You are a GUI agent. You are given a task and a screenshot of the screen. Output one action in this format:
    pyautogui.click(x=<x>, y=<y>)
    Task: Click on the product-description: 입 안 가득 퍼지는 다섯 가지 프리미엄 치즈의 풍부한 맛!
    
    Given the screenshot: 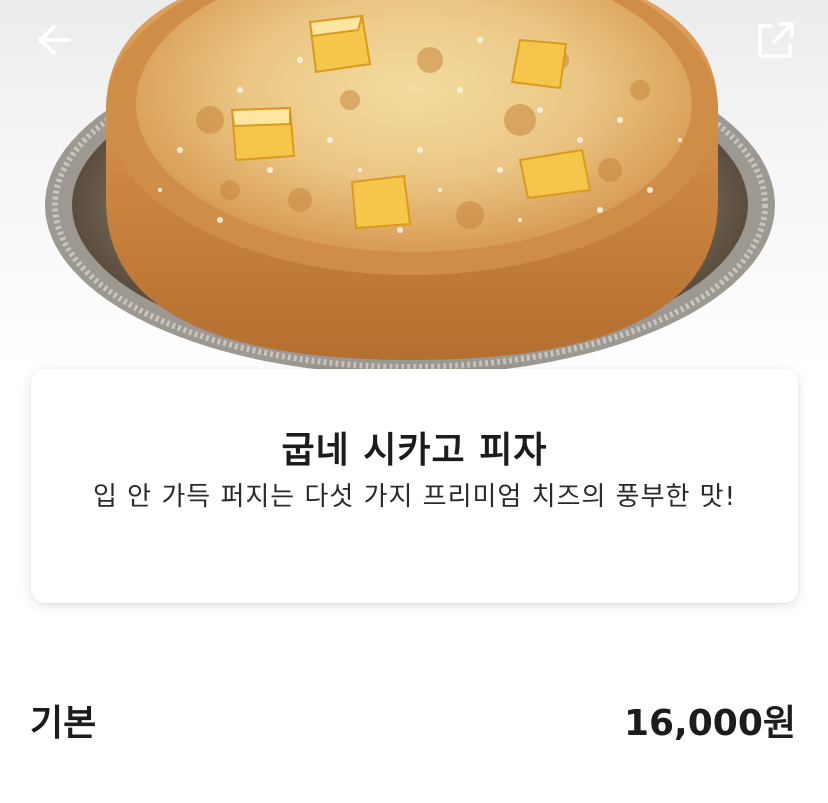 What is the action you would take?
    pyautogui.click(x=414, y=497)
    